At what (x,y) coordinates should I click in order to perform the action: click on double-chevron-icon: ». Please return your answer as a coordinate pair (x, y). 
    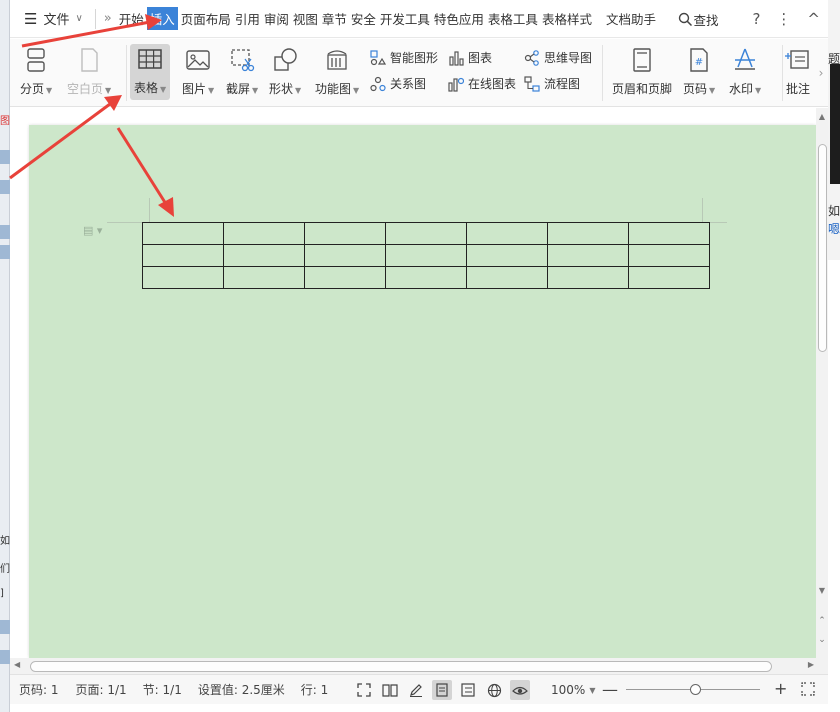
    Looking at the image, I should click on (108, 18).